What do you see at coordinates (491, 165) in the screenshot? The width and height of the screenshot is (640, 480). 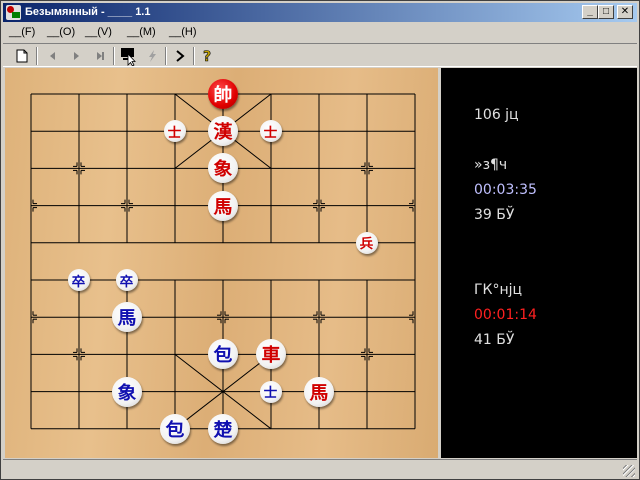 I see `red-player-label: »з¶ч` at bounding box center [491, 165].